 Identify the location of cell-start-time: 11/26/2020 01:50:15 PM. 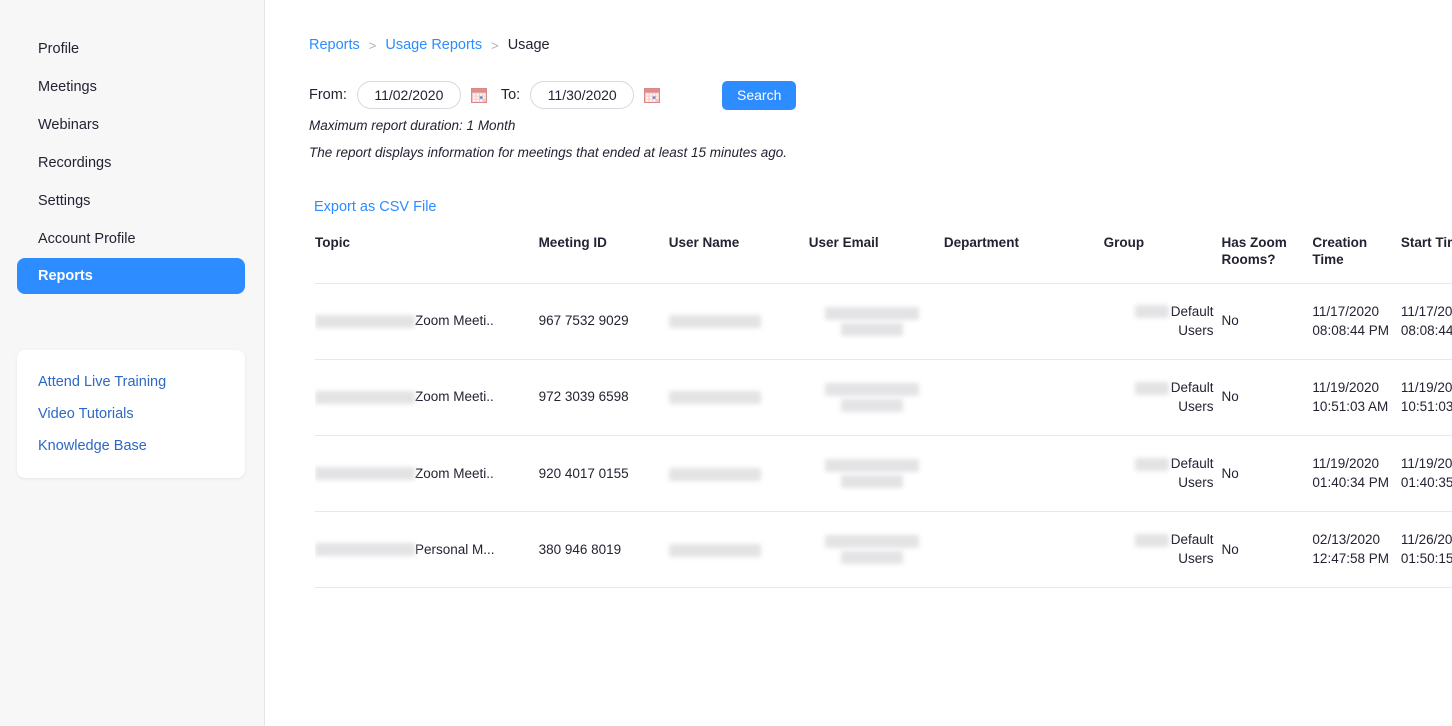
(1426, 550).